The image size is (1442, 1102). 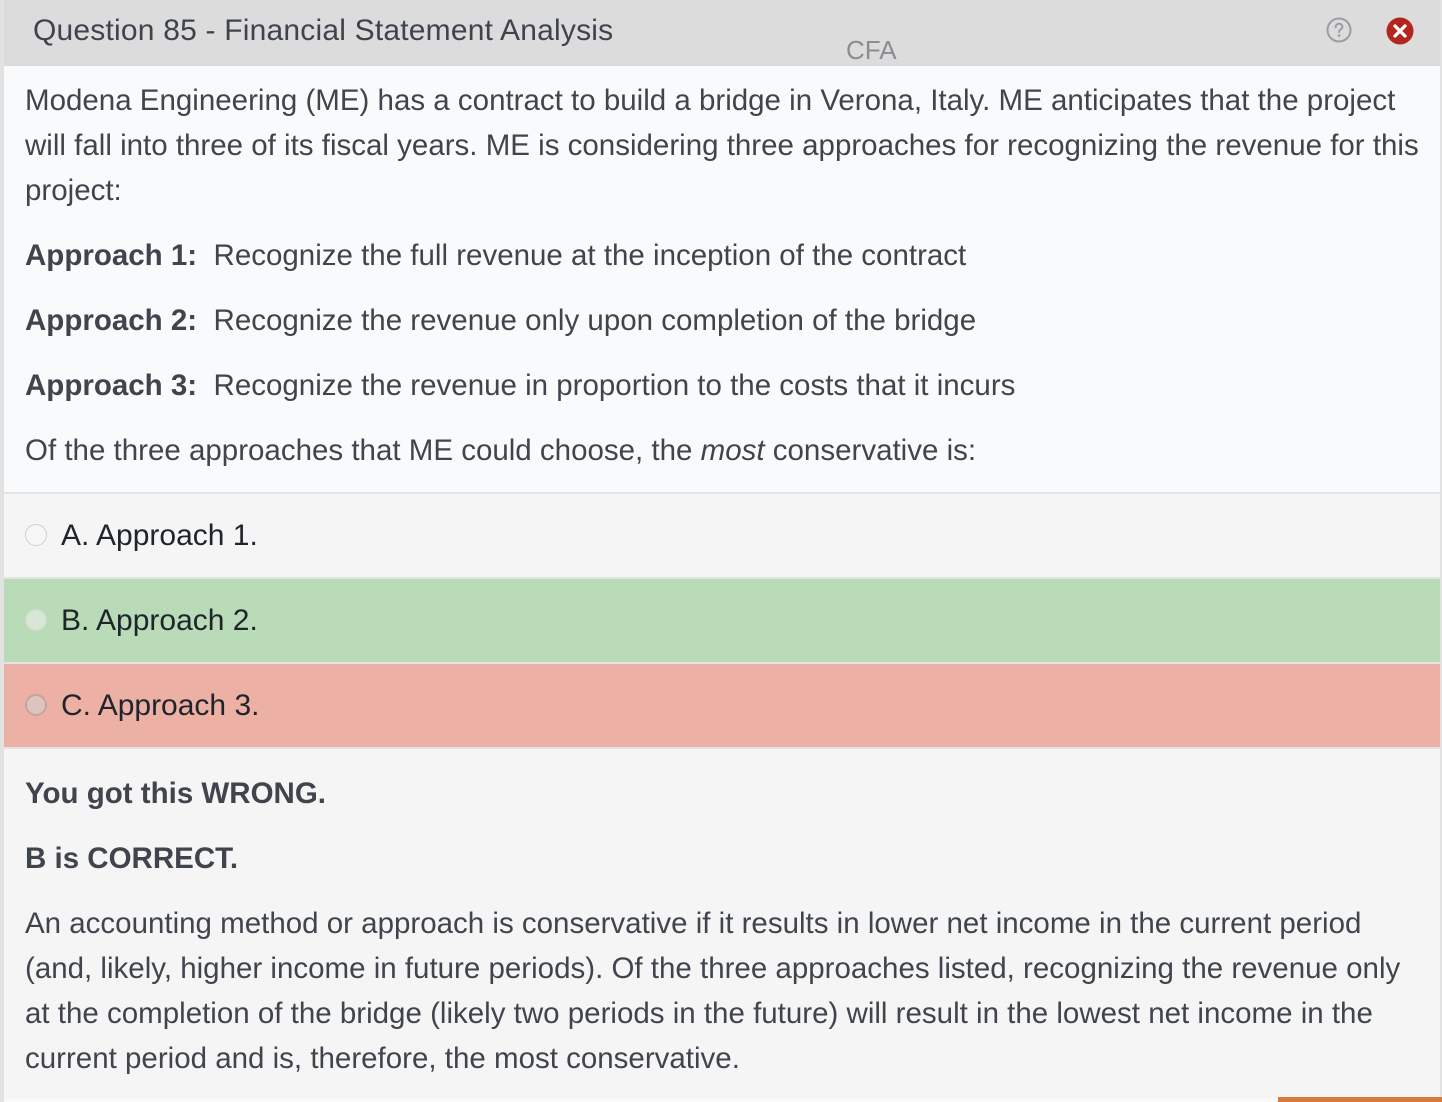 I want to click on approach-2-label: Approach 2:, so click(x=111, y=320).